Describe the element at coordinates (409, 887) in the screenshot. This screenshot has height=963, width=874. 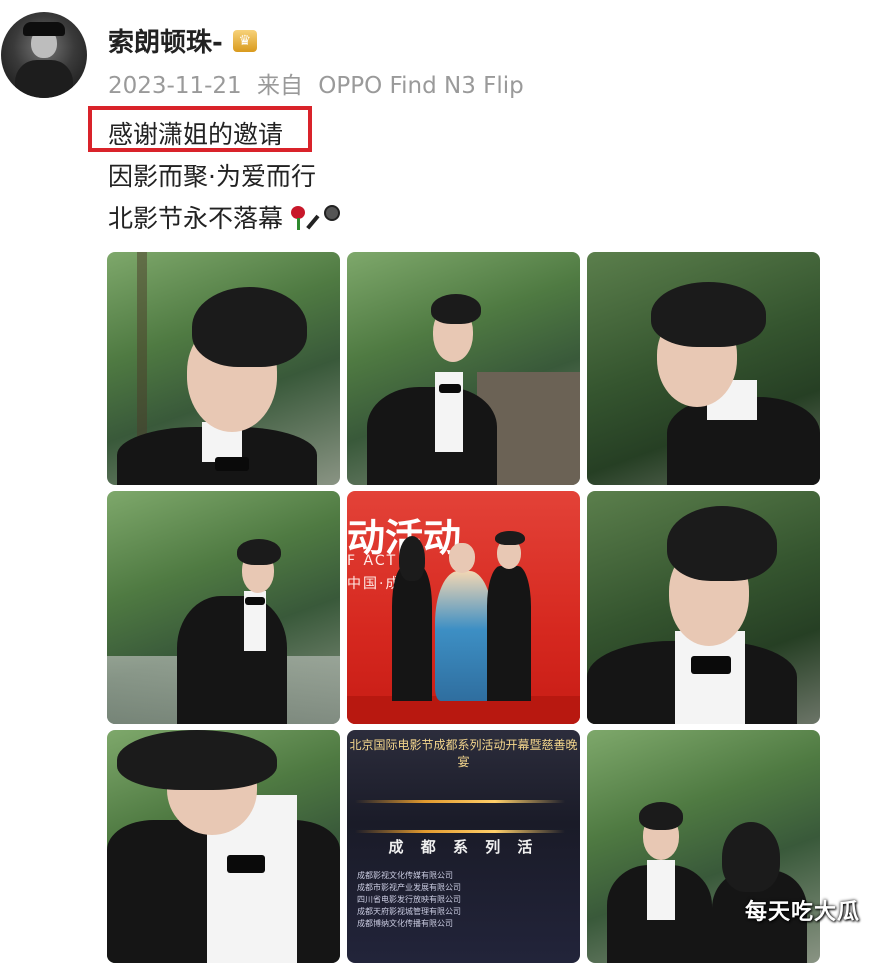
I see `poster-list-item: 成都市影视产业发展有限公司` at that location.